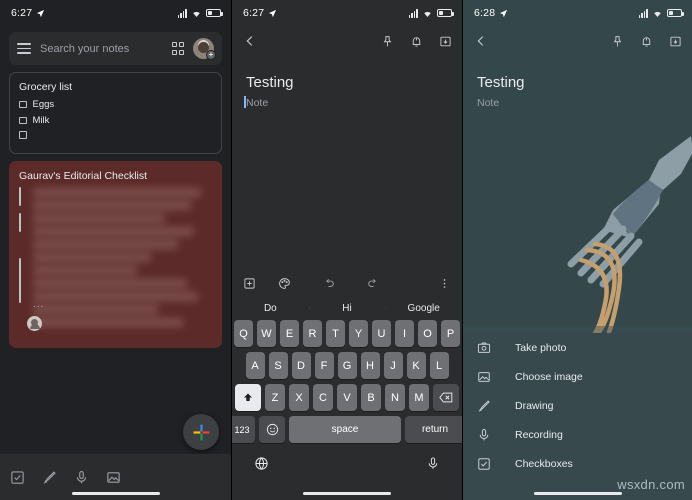 Image resolution: width=692 pixels, height=500 pixels. What do you see at coordinates (577, 347) in the screenshot?
I see `sheet-item-take-photo: Take photo` at bounding box center [577, 347].